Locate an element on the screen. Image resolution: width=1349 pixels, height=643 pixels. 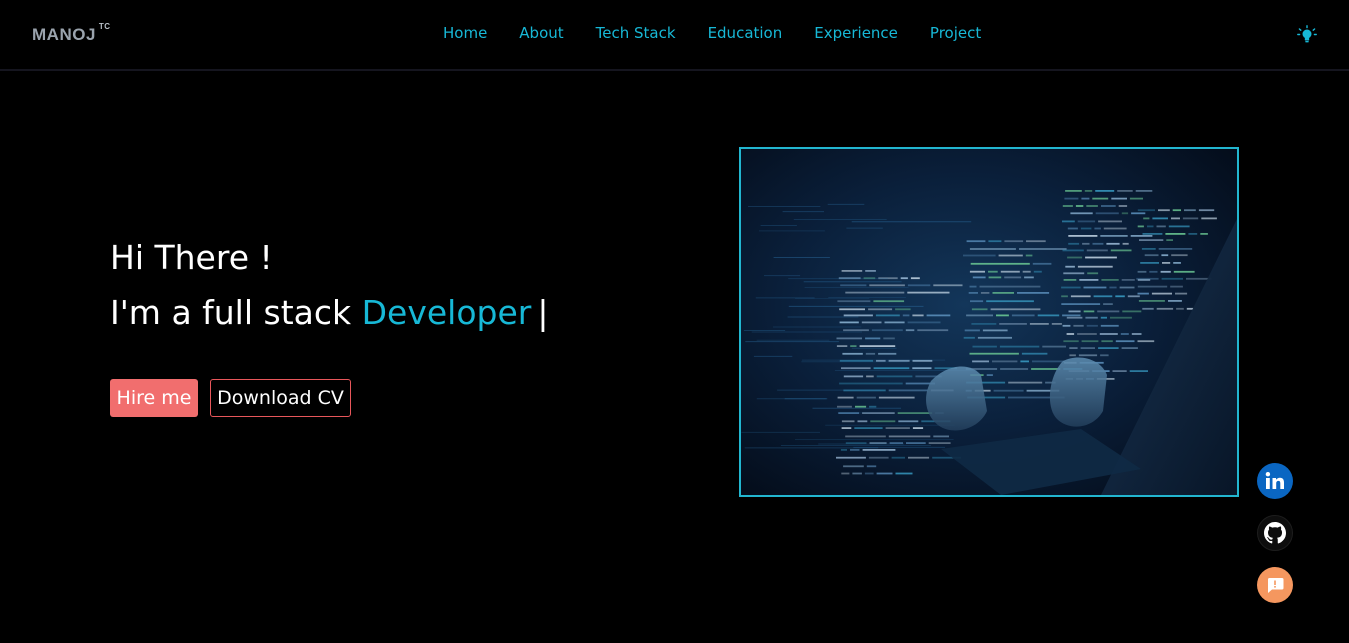
nav-experience-link: Experience is located at coordinates (856, 35).